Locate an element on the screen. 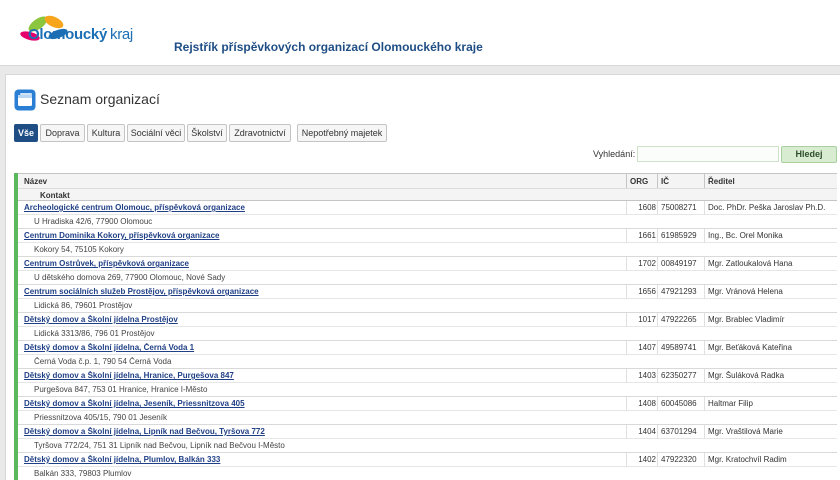 The height and width of the screenshot is (480, 840). director-name: Mgr. Kratochvíl Radim is located at coordinates (747, 459).